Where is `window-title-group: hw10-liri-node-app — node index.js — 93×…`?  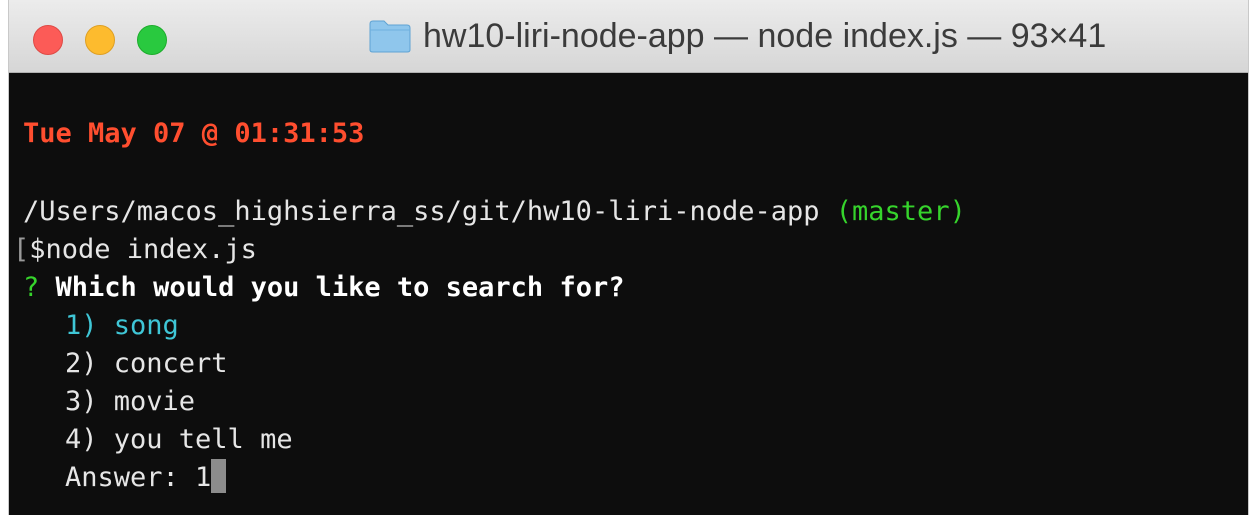 window-title-group: hw10-liri-node-app — node index.js — 93×… is located at coordinates (737, 36).